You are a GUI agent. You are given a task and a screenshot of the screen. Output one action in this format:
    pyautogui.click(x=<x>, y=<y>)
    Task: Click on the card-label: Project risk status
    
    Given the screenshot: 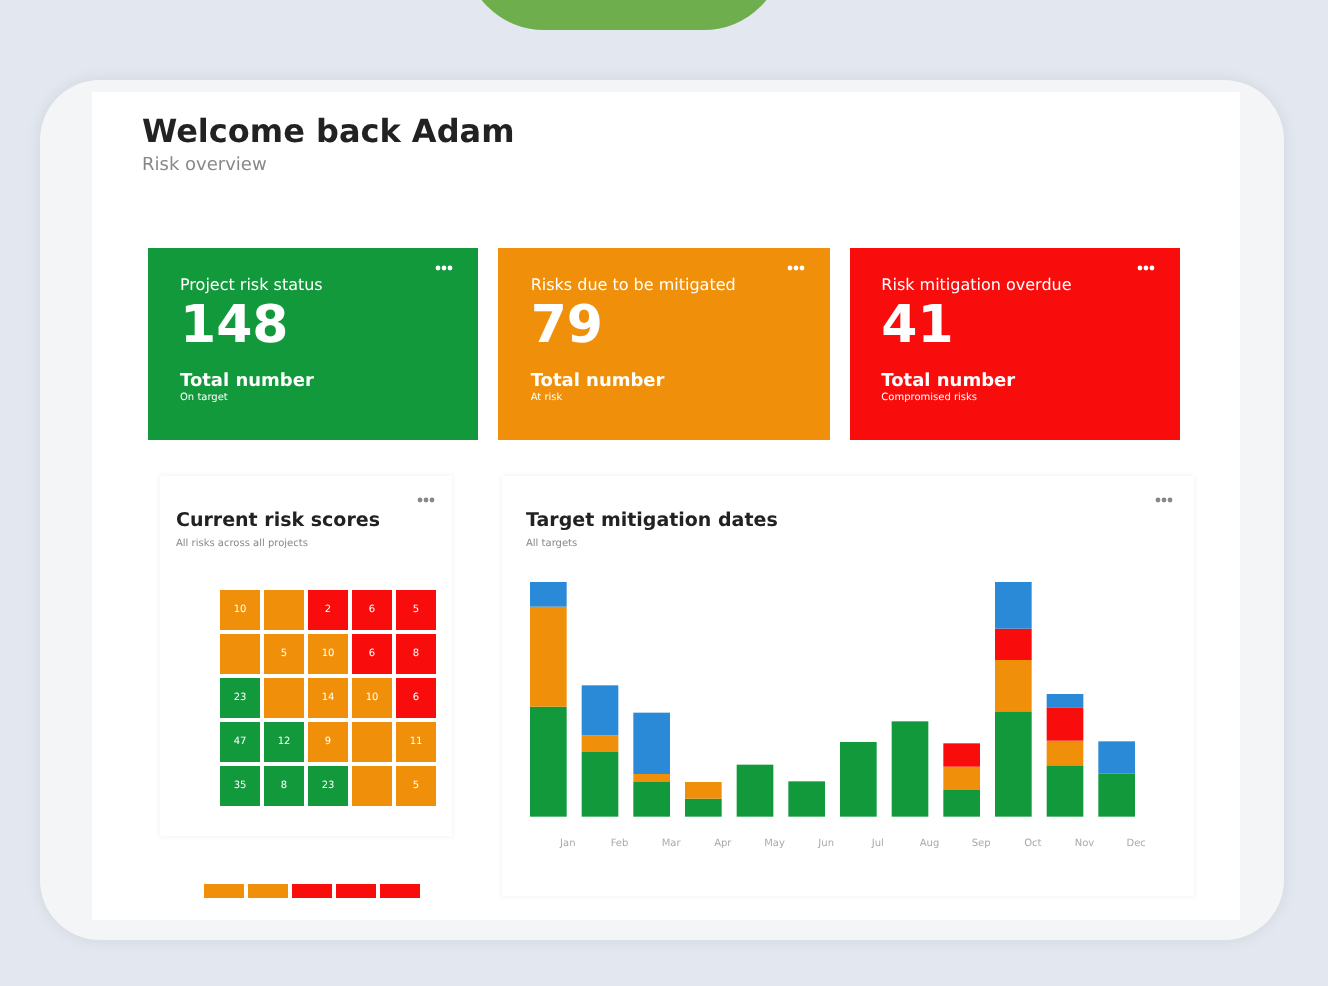 What is the action you would take?
    pyautogui.click(x=252, y=285)
    